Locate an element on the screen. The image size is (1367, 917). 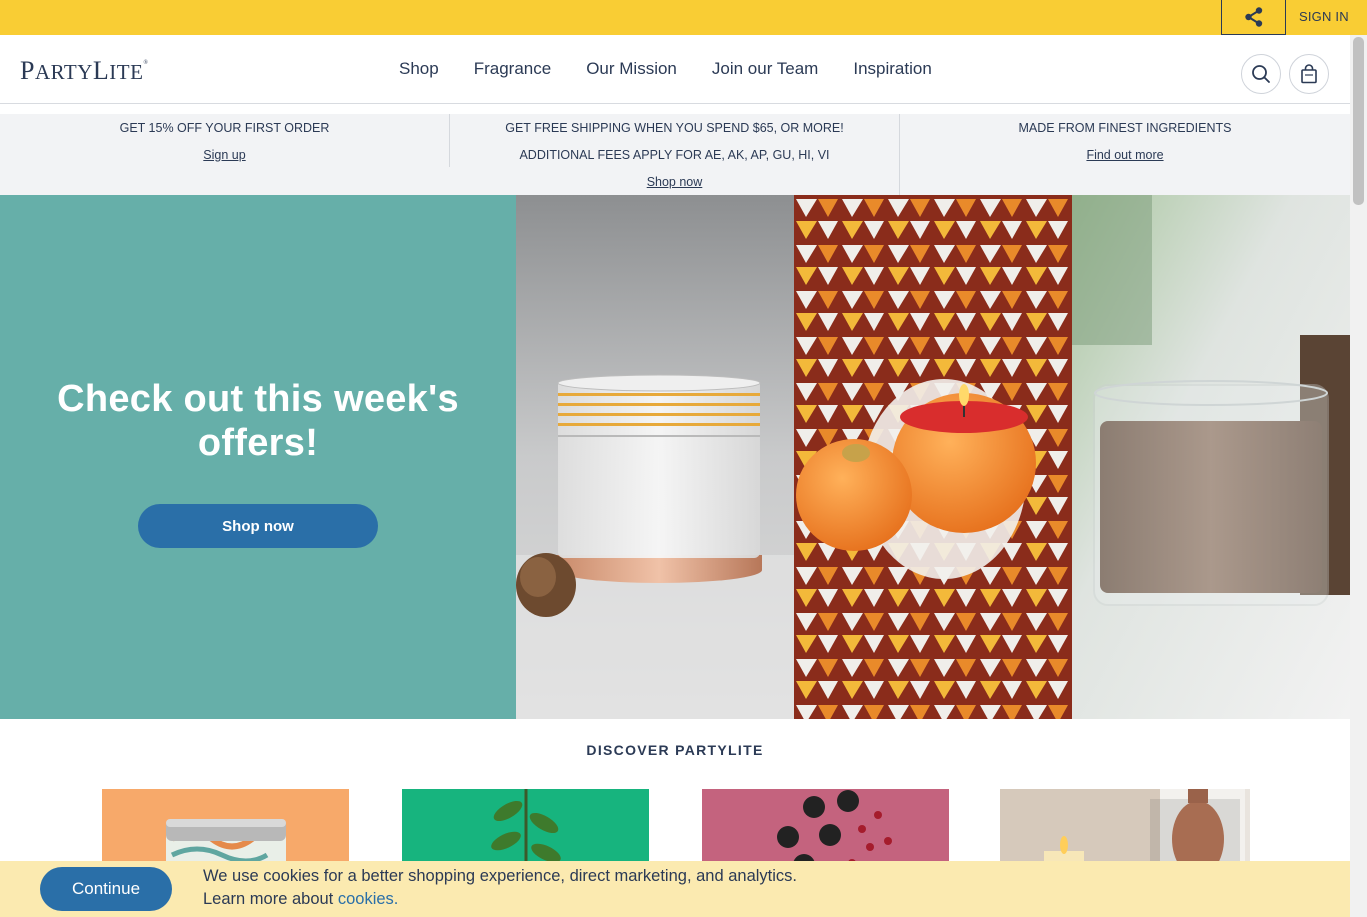
promo-text: GET 15% OFF YOUR FIRST ORDER is located at coordinates (224, 128).